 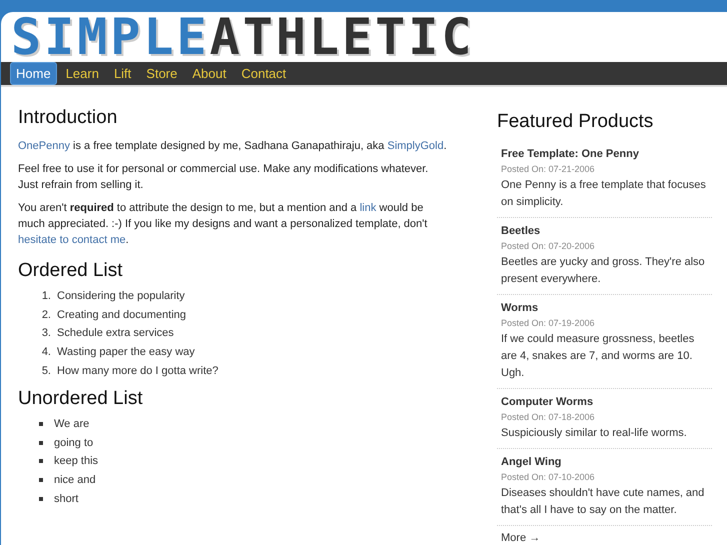 I want to click on product-title: Computer Worms, so click(x=604, y=402).